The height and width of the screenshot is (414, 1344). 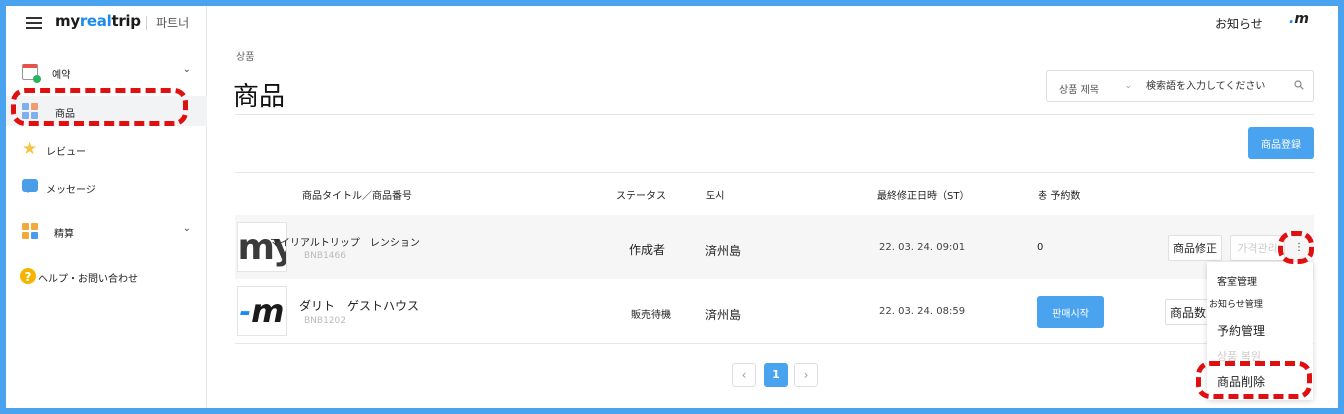 I want to click on brand-divider, so click(x=146, y=23).